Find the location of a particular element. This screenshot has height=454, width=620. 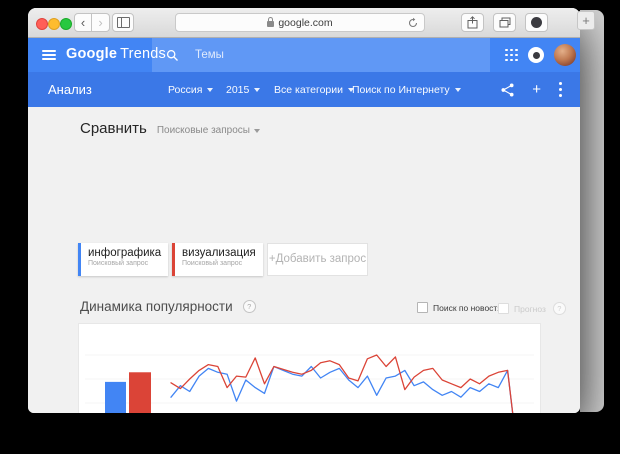

forecast-checkbox-group: Прогноз ? is located at coordinates (532, 308).